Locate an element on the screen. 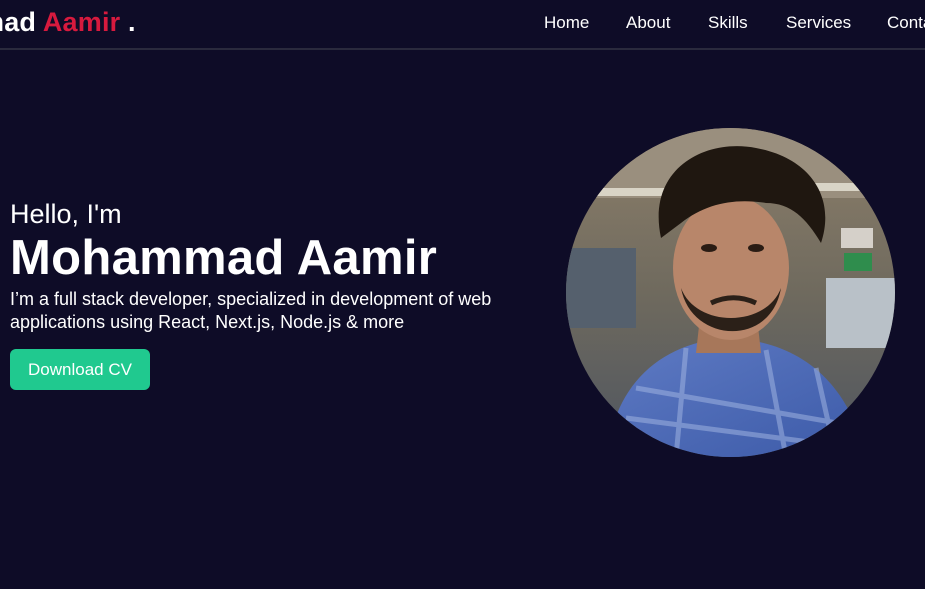 Image resolution: width=925 pixels, height=589 pixels. nav-links: Home About Skills Services Conta is located at coordinates (462, 25).